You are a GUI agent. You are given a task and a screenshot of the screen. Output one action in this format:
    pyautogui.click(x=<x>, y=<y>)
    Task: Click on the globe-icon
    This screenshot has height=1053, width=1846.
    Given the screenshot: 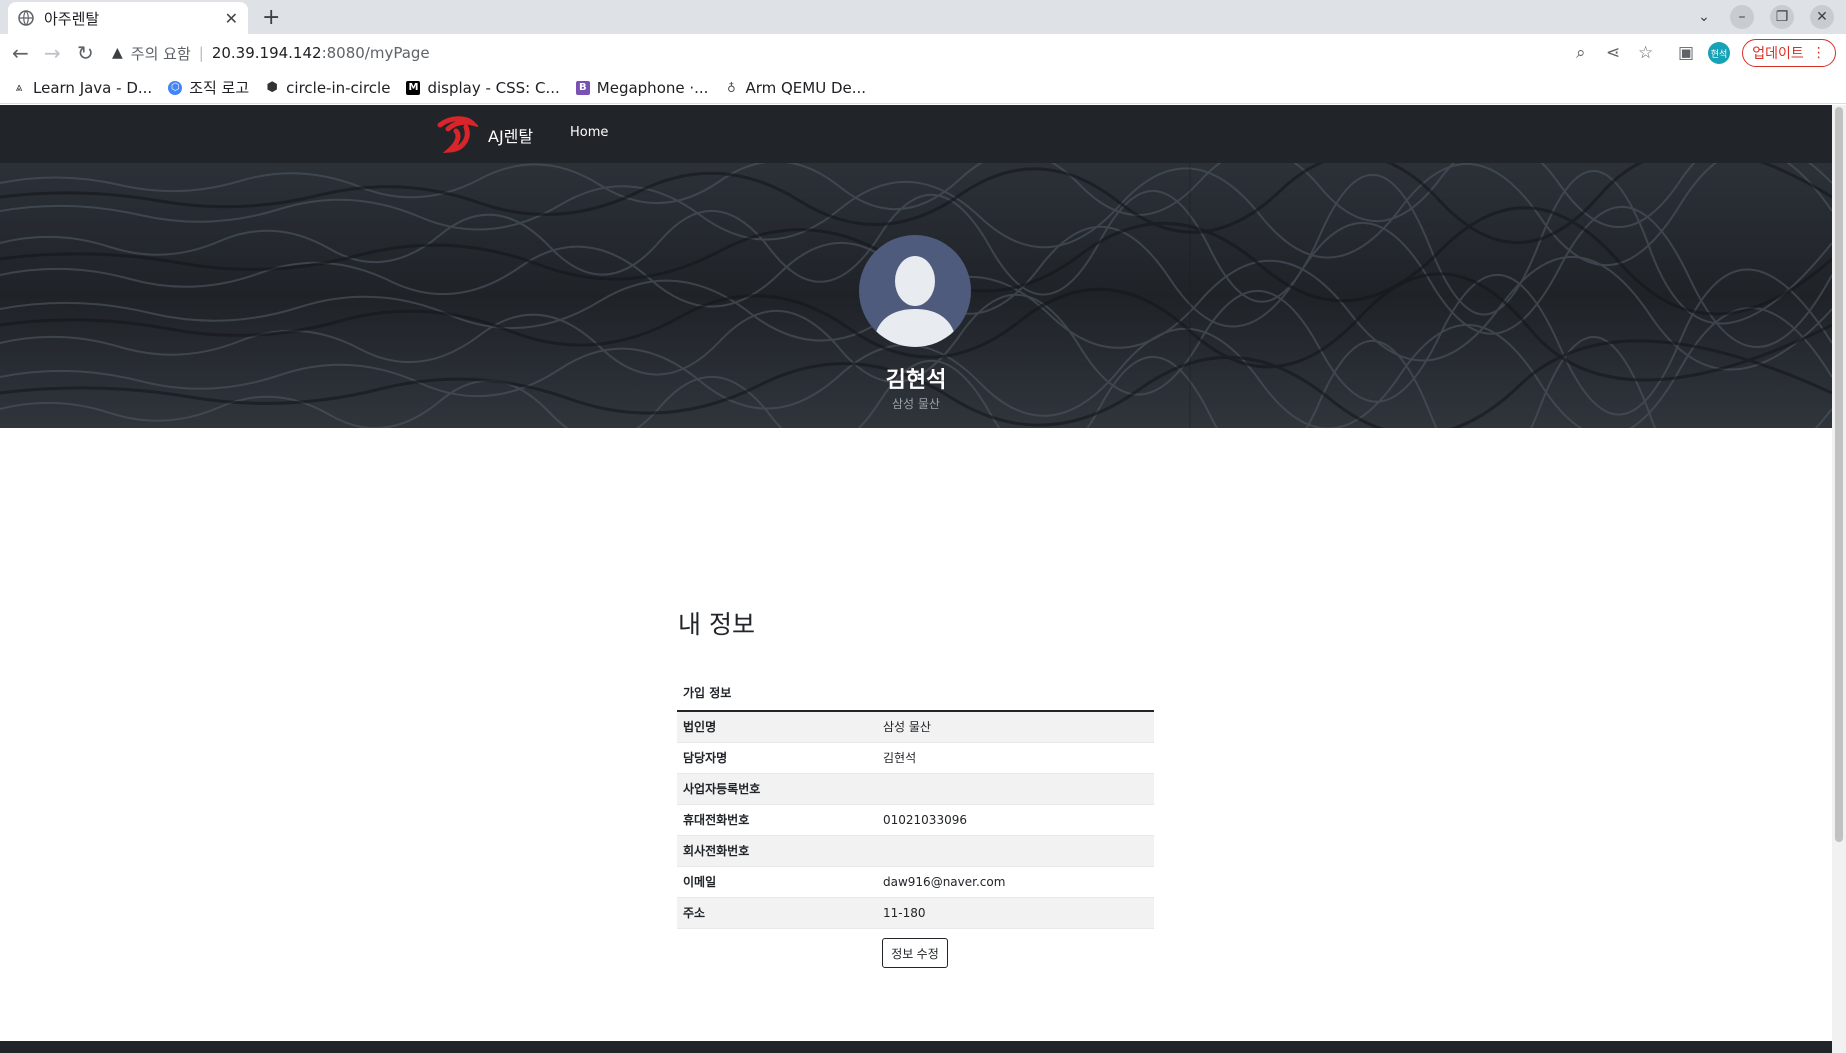 What is the action you would take?
    pyautogui.click(x=26, y=18)
    